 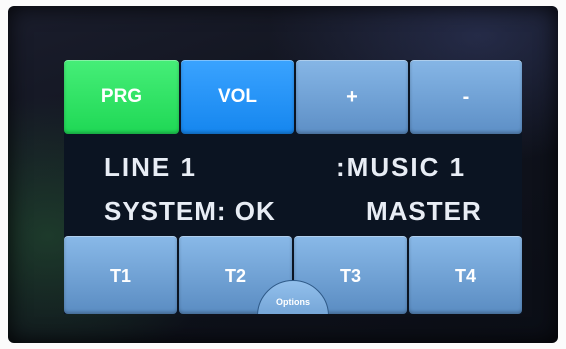 I want to click on t1-button: T1, so click(x=120, y=275).